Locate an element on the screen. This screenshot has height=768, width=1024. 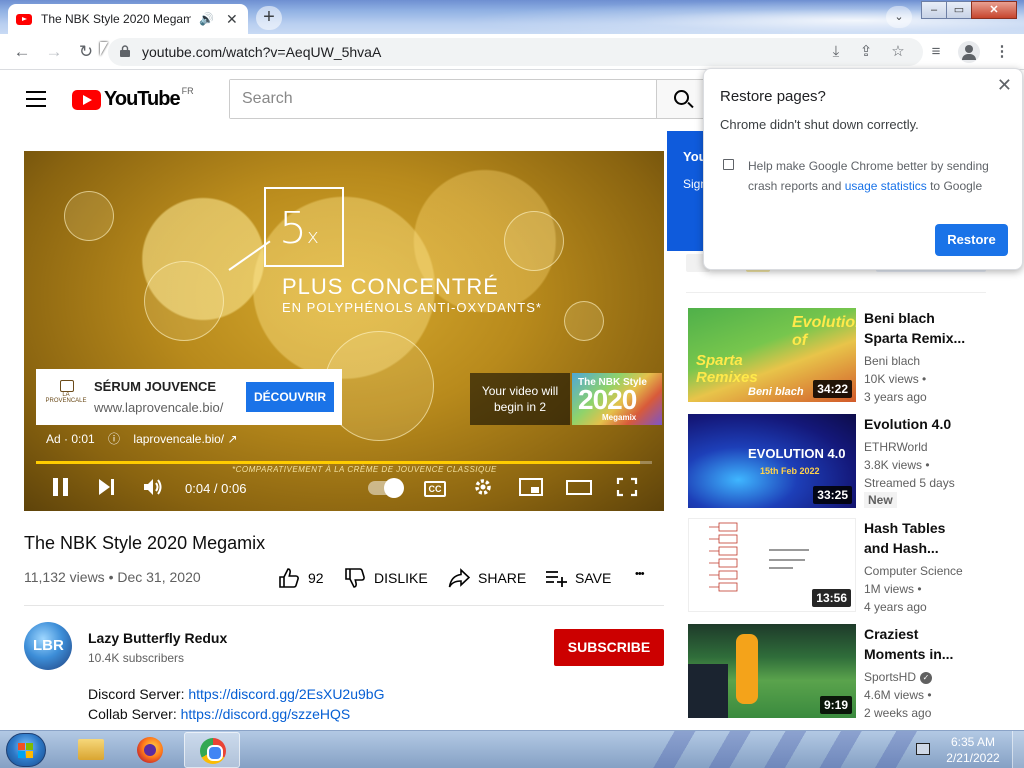
youtube-logo: YouTube FR is located at coordinates (133, 98).